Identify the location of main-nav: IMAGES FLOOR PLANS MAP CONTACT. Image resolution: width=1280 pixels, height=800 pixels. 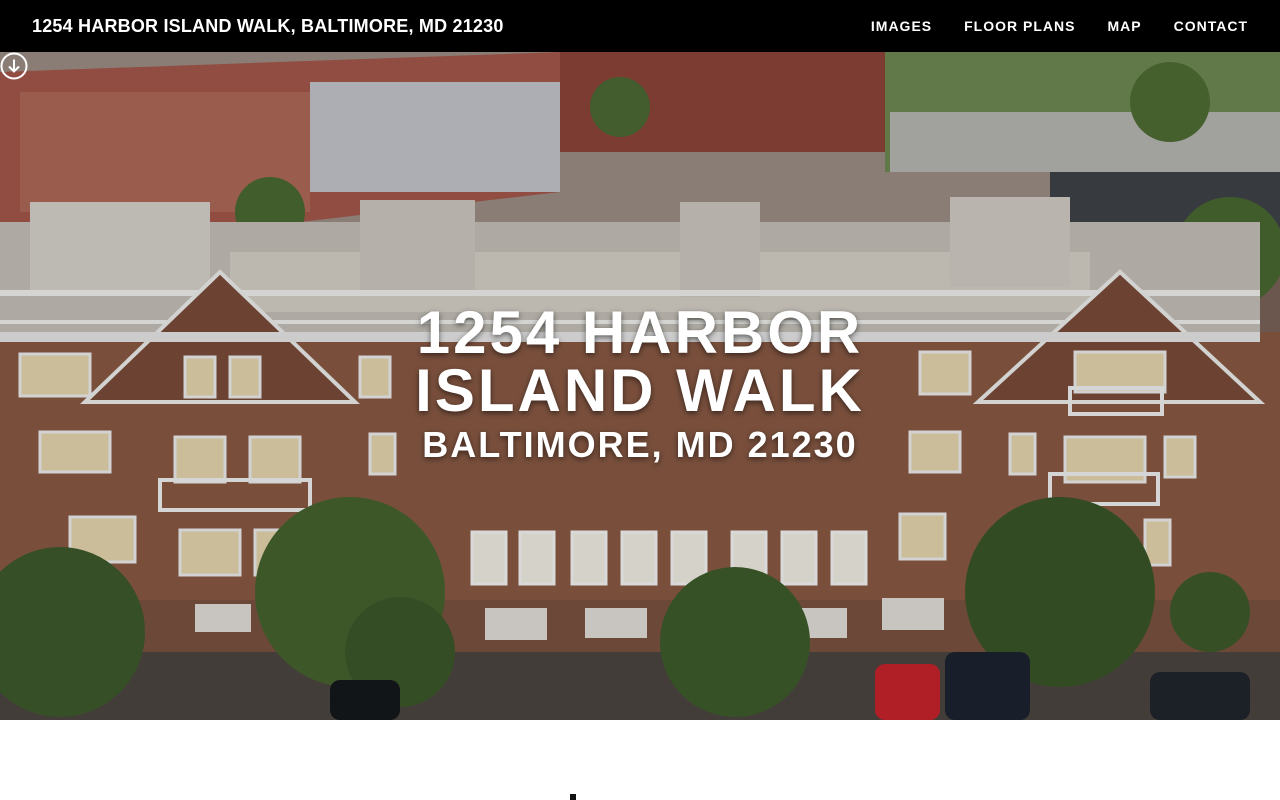
(1059, 26).